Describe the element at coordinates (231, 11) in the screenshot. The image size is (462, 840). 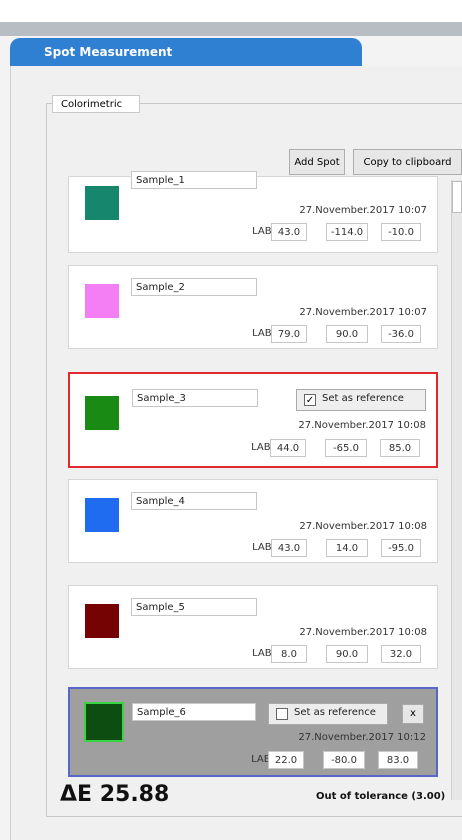
I see `top-strip` at that location.